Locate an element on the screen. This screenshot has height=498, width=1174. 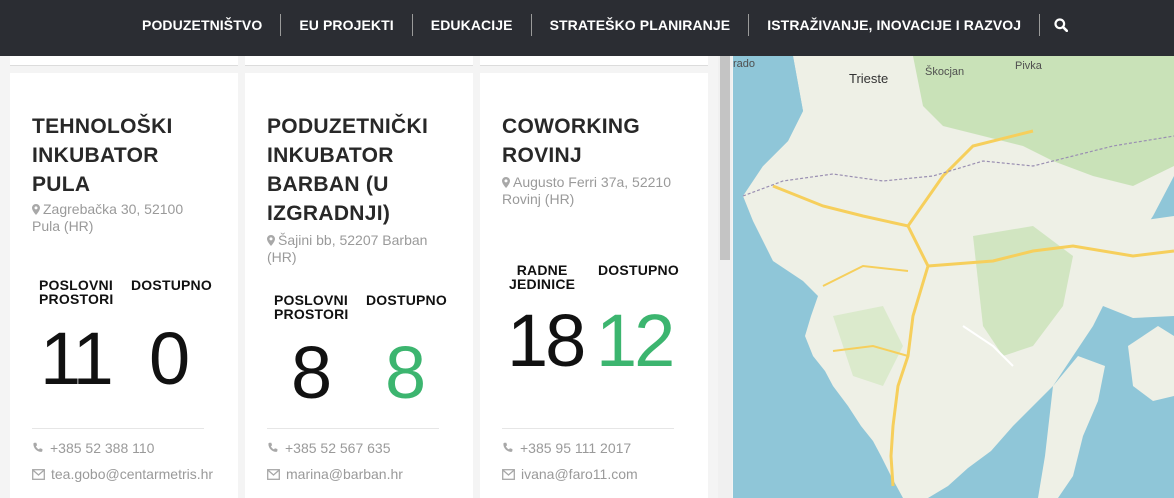
card-address: Zagrebačka 30, 52100 Pula (HR) is located at coordinates (108, 217).